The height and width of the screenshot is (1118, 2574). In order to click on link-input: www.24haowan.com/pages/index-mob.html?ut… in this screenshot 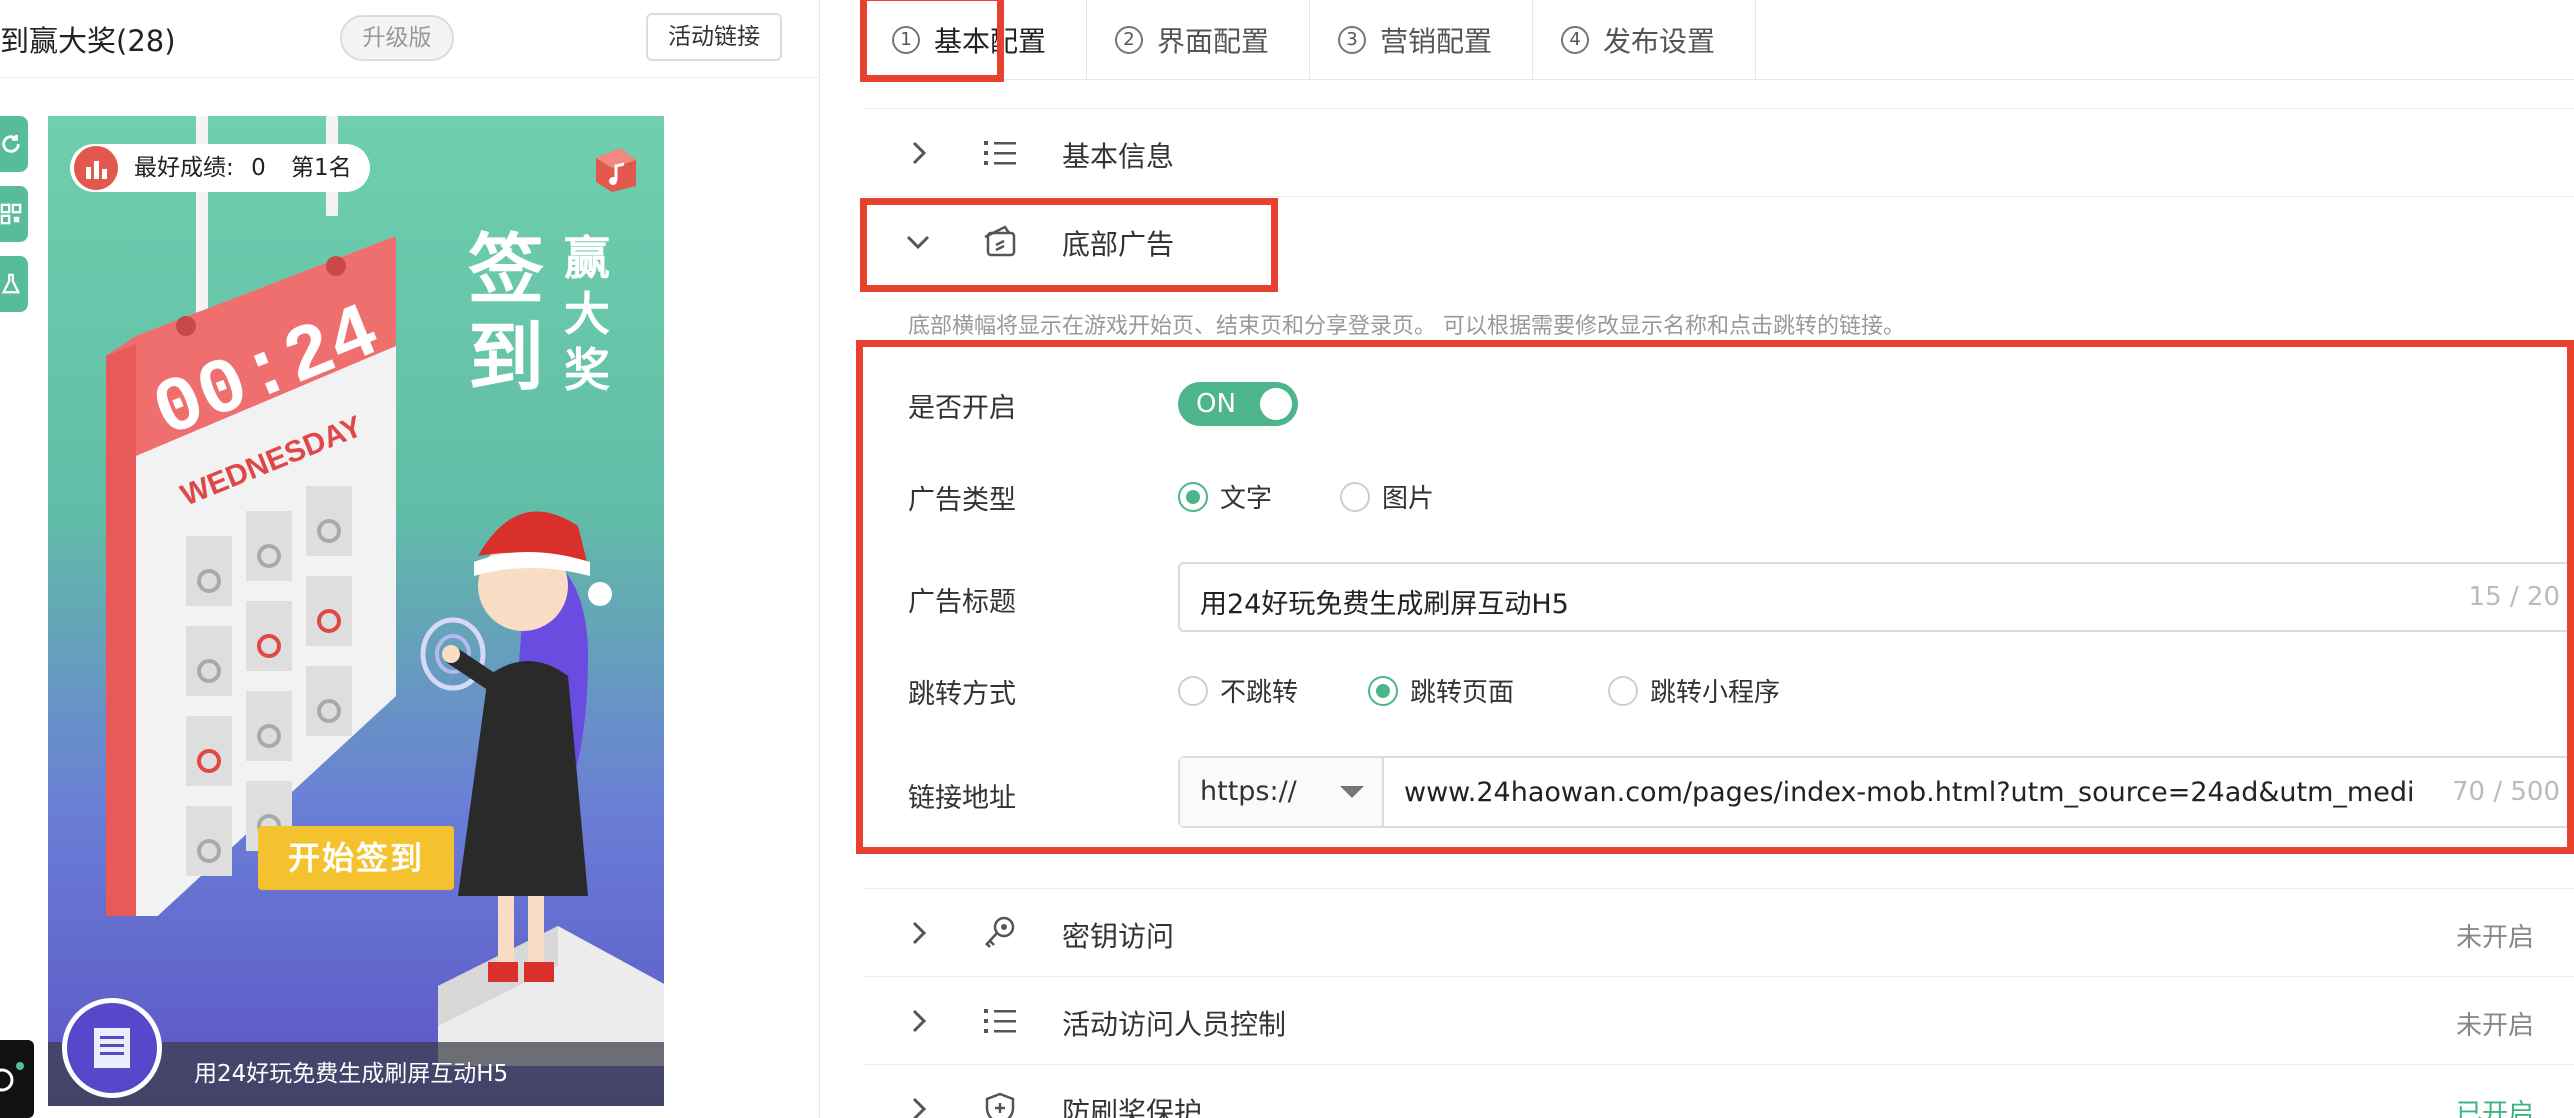, I will do `click(1914, 792)`.